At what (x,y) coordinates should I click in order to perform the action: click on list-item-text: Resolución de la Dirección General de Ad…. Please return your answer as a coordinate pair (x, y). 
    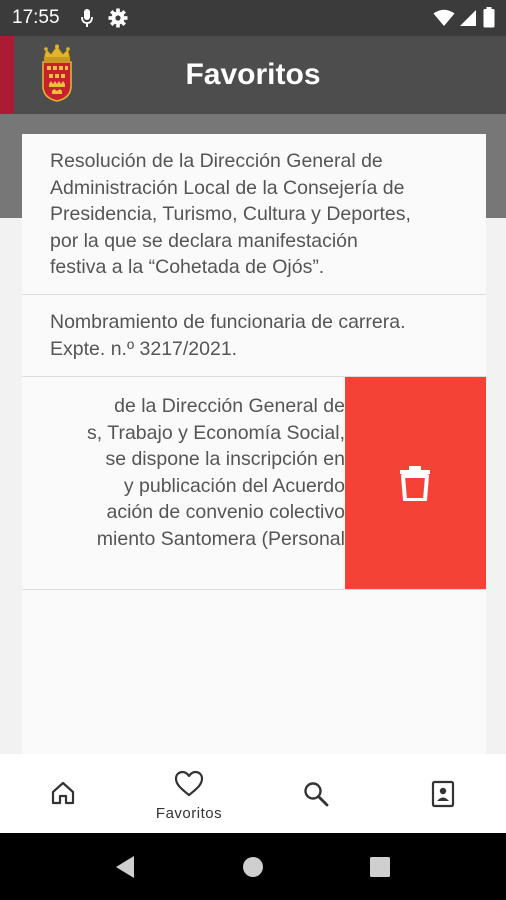
    Looking at the image, I should click on (230, 214).